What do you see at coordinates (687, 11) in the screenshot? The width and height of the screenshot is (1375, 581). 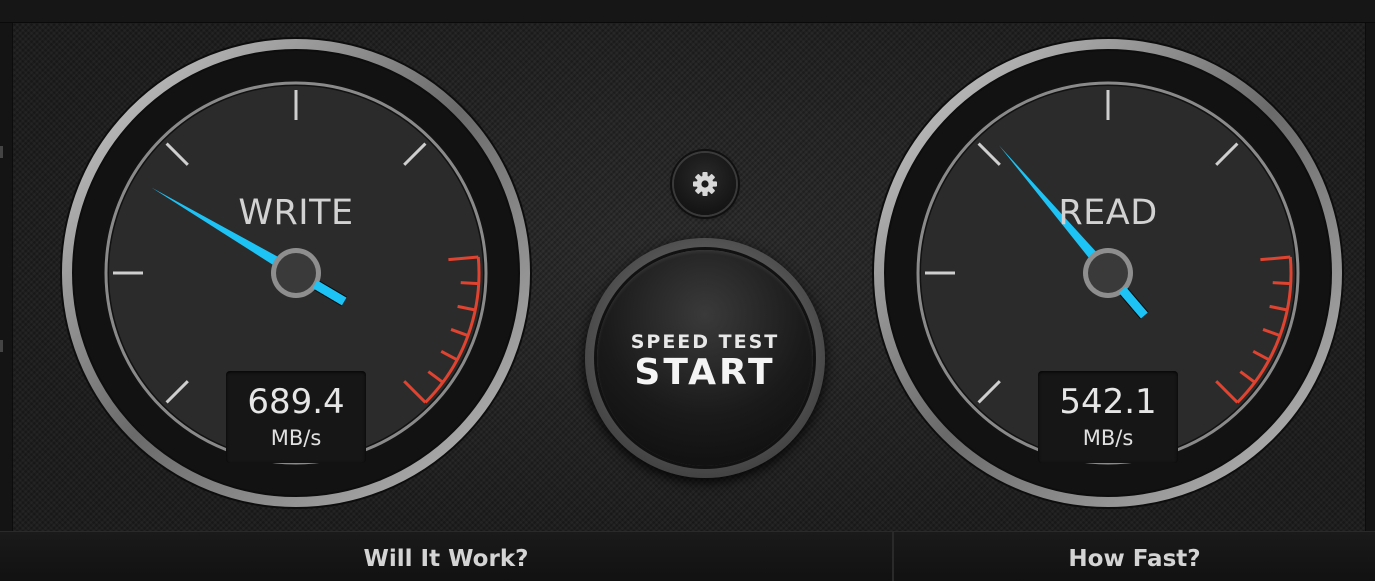 I see `title-strip` at bounding box center [687, 11].